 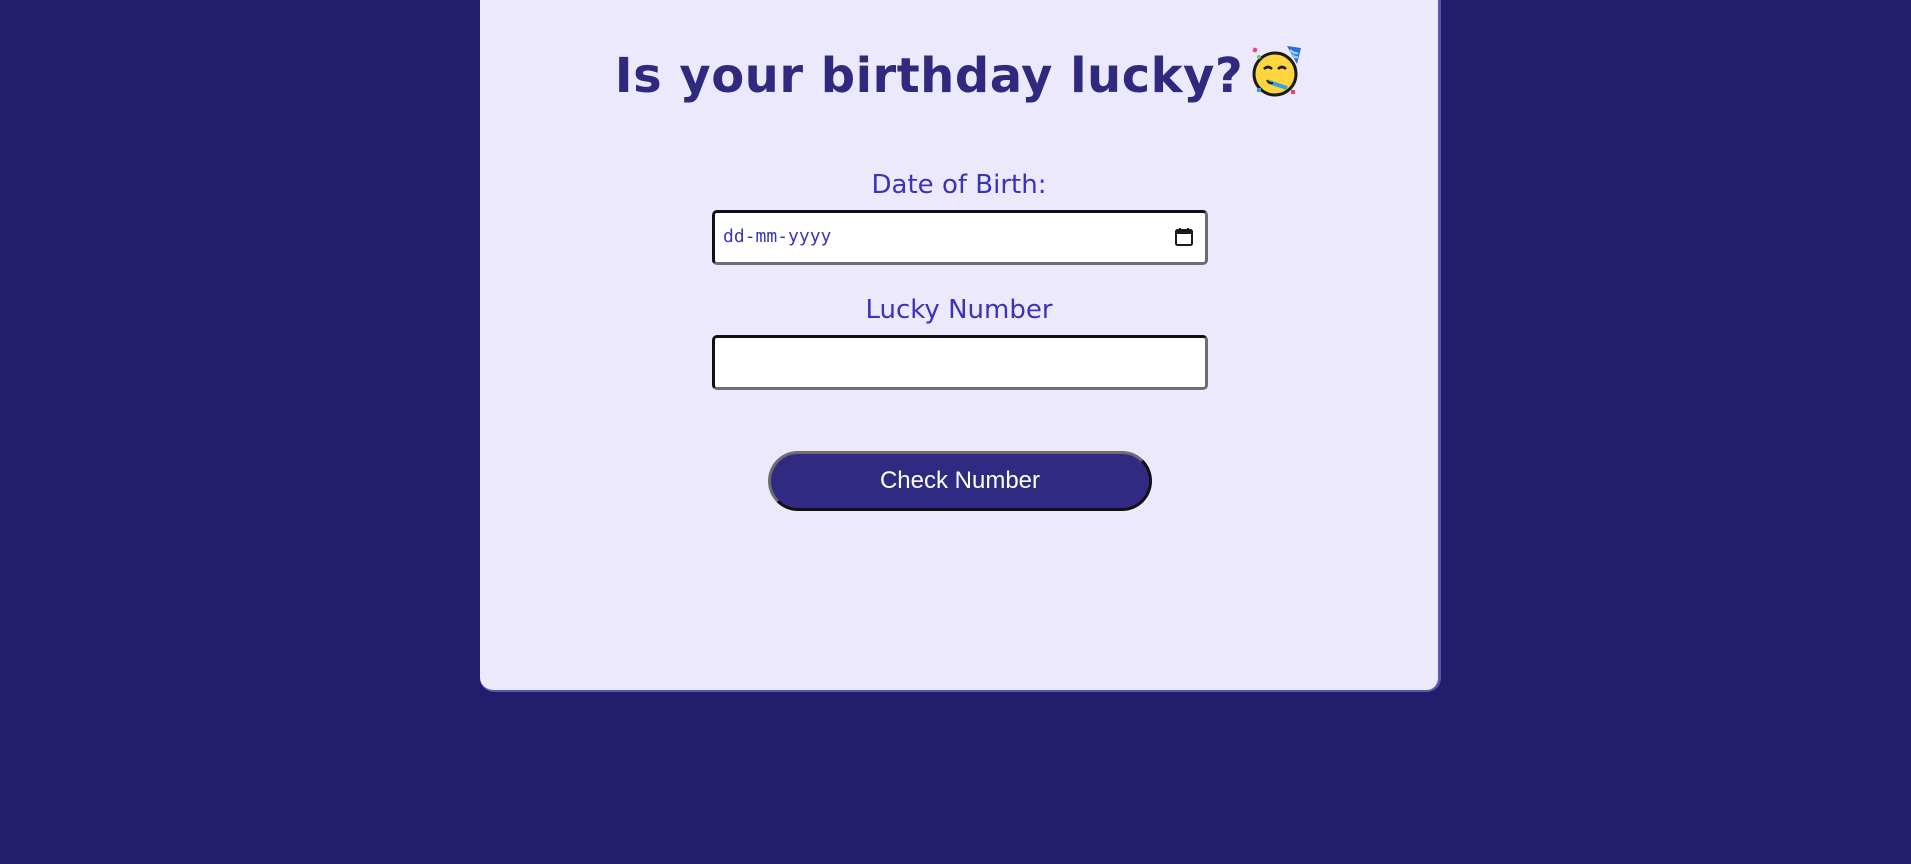 I want to click on lucky-number-label: Lucky Number, so click(x=959, y=310).